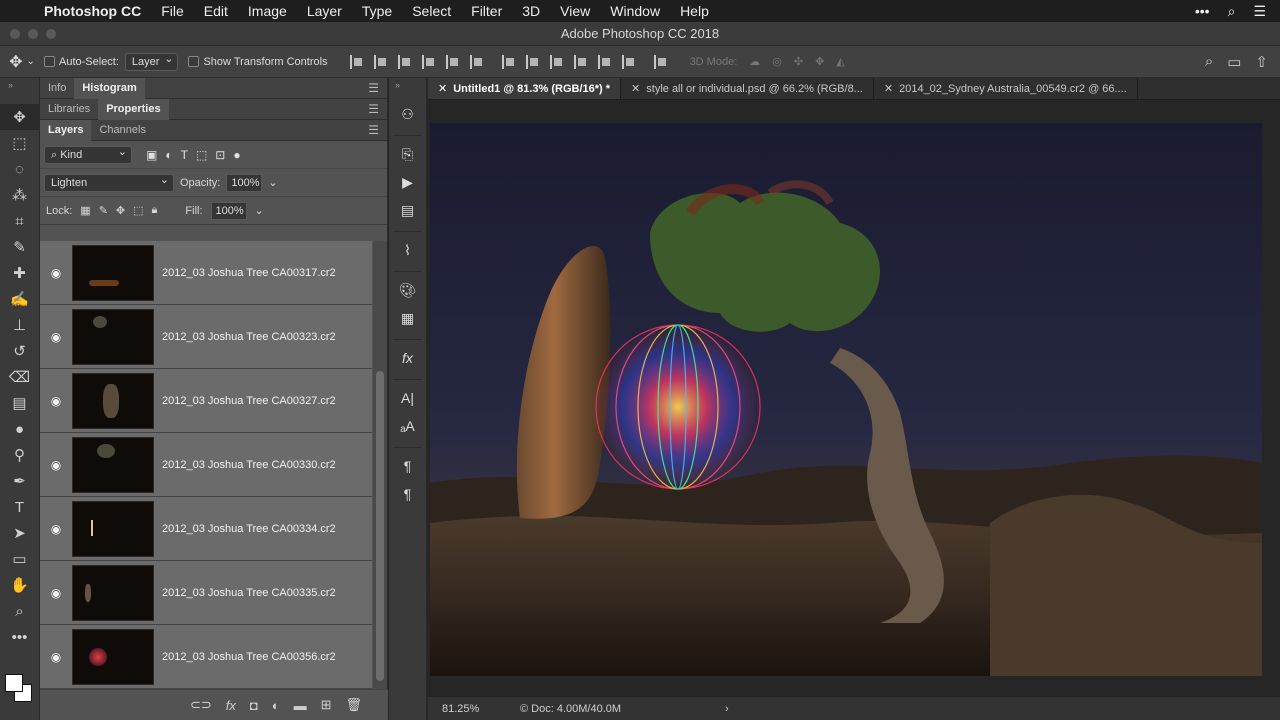 This screenshot has width=1280, height=720. Describe the element at coordinates (19, 455) in the screenshot. I see `dodge-tool: ⚲` at that location.